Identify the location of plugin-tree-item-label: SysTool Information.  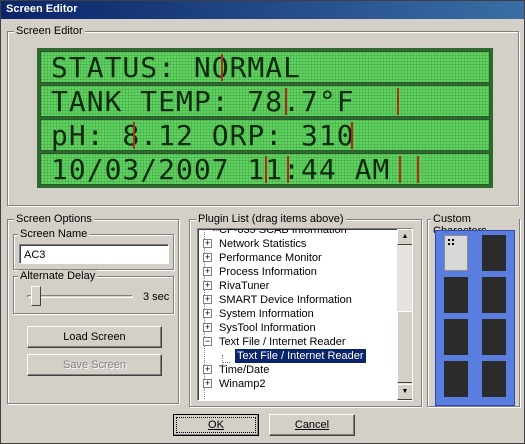
(267, 328).